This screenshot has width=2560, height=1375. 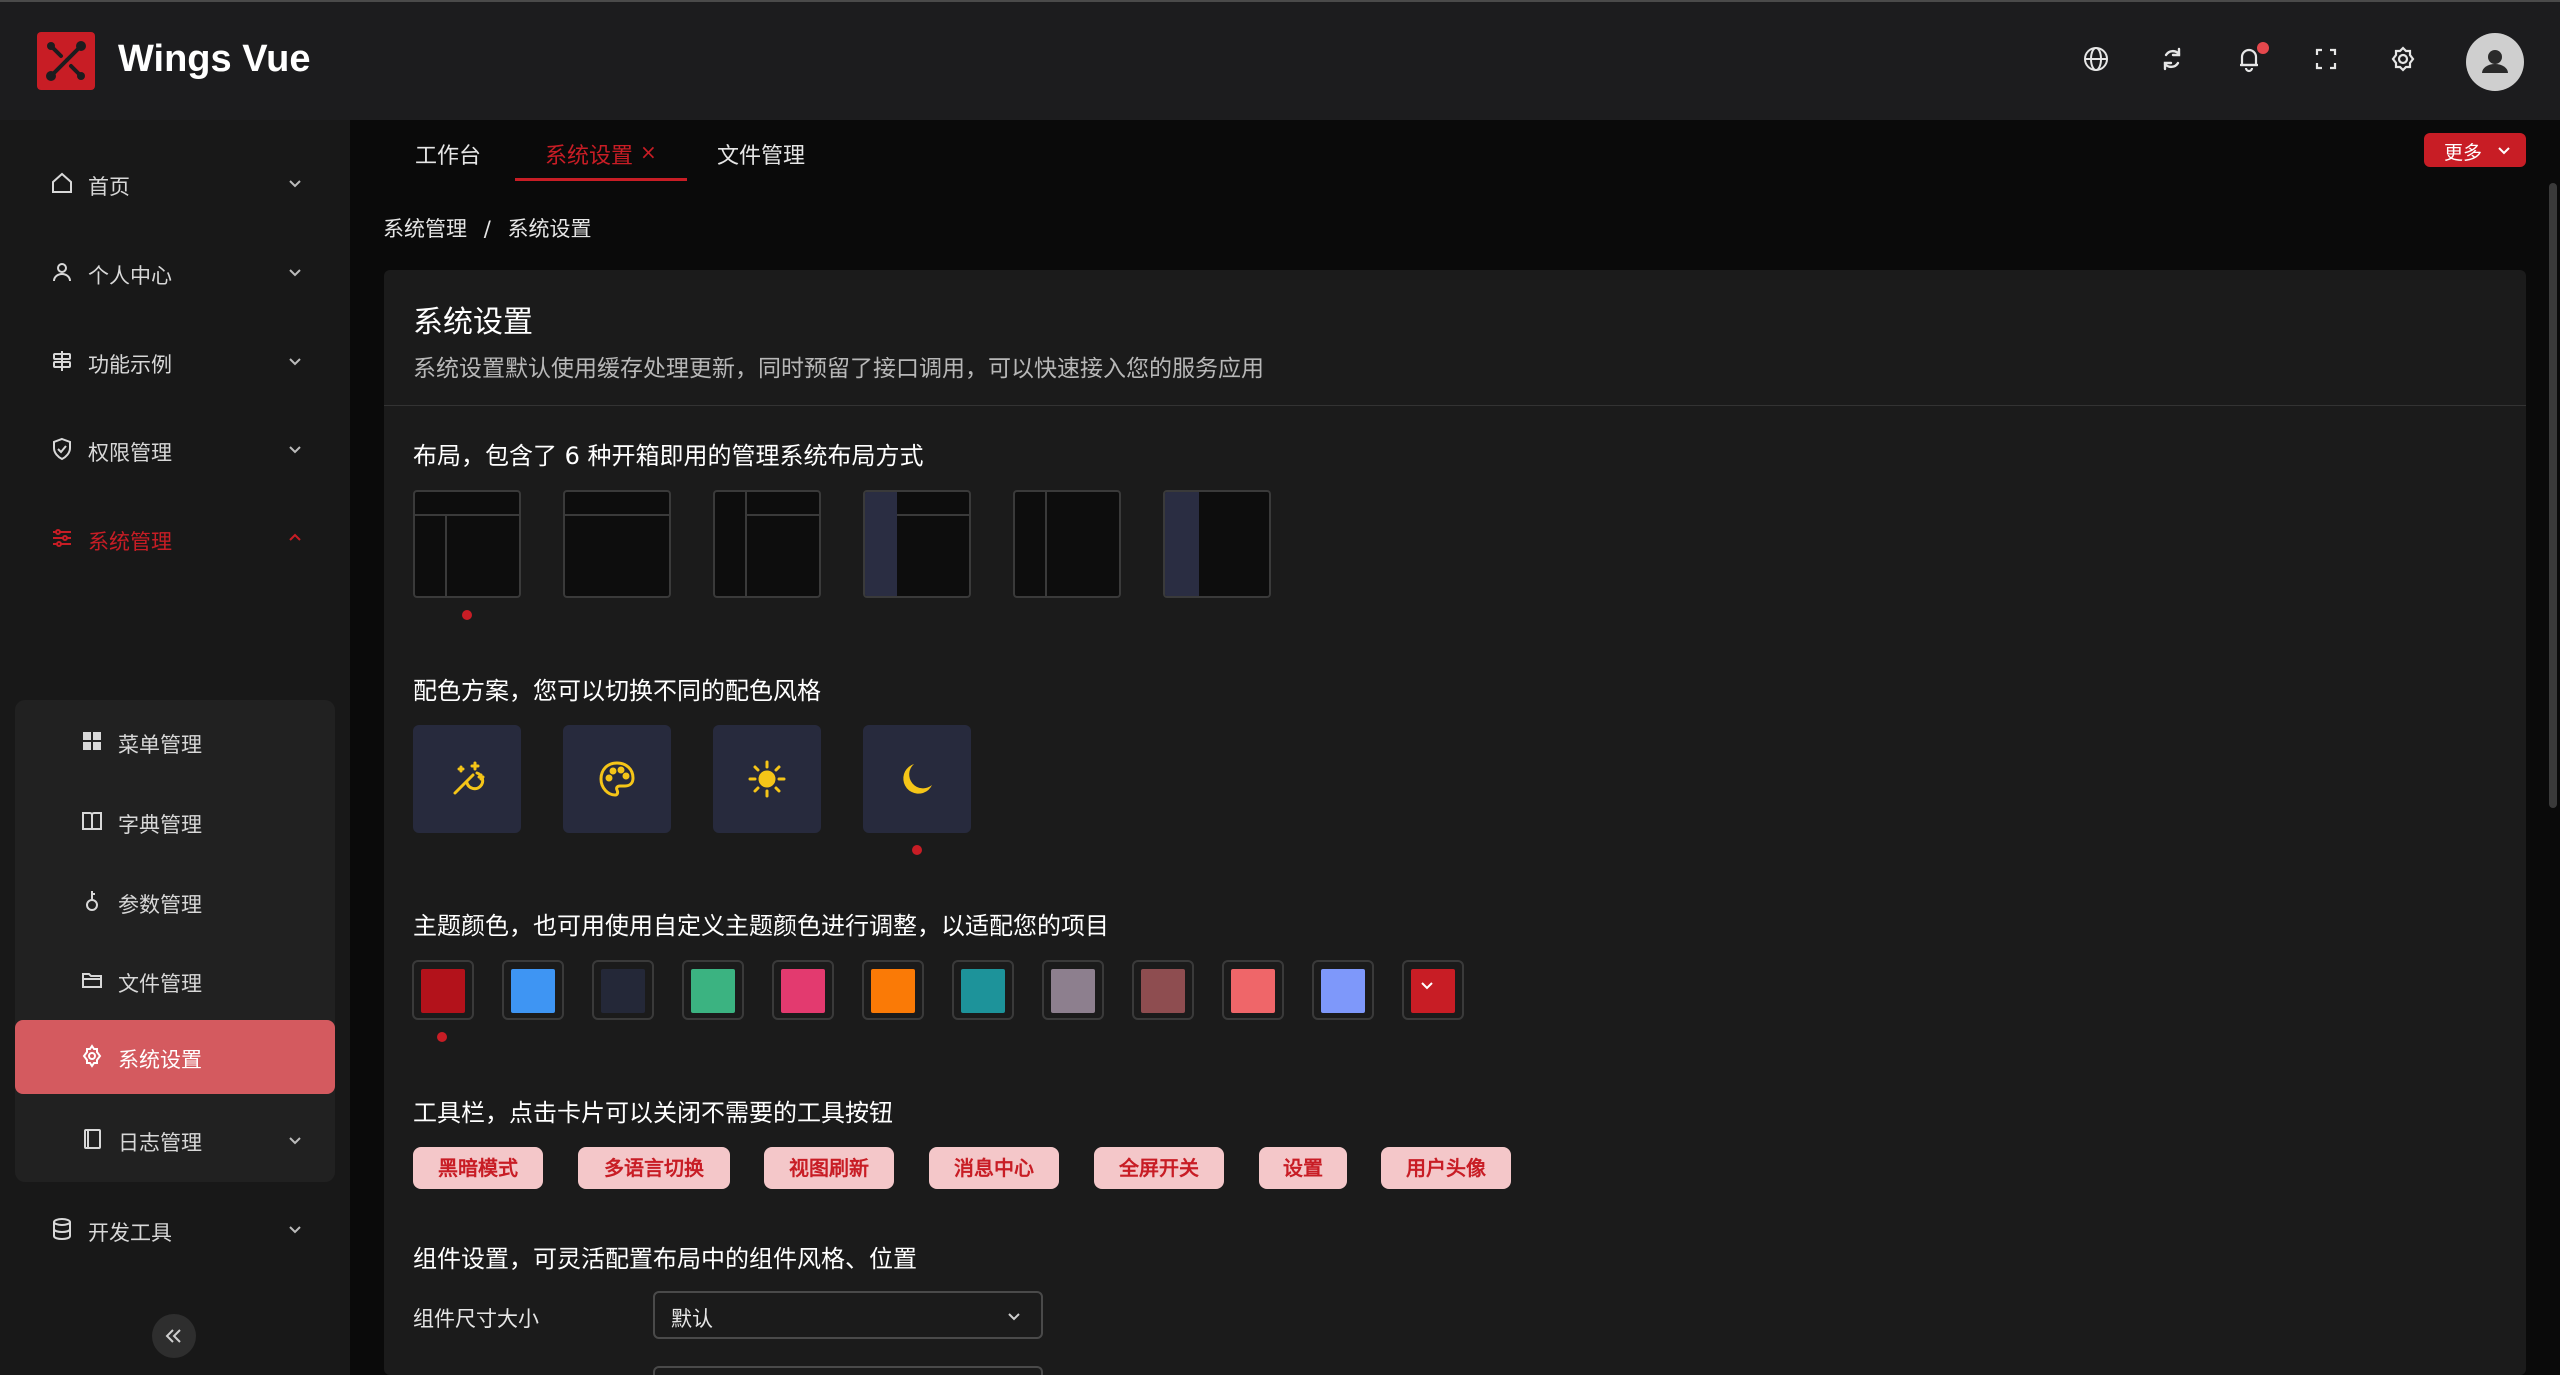 What do you see at coordinates (175, 941) in the screenshot?
I see `submenu-system: 菜单管理 字典管理 参数管理 文件管理 系统设置 日志管理` at bounding box center [175, 941].